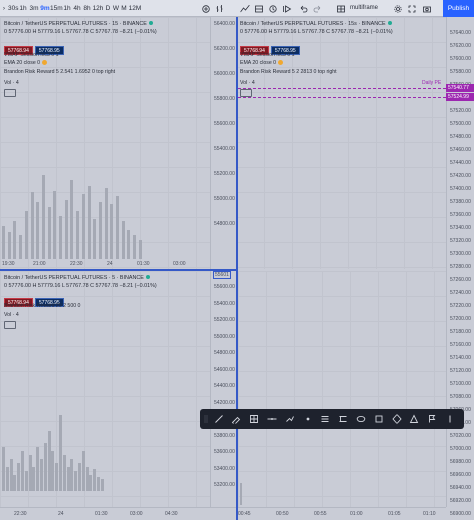  I want to click on interval-15m: 15m, so click(56, 8).